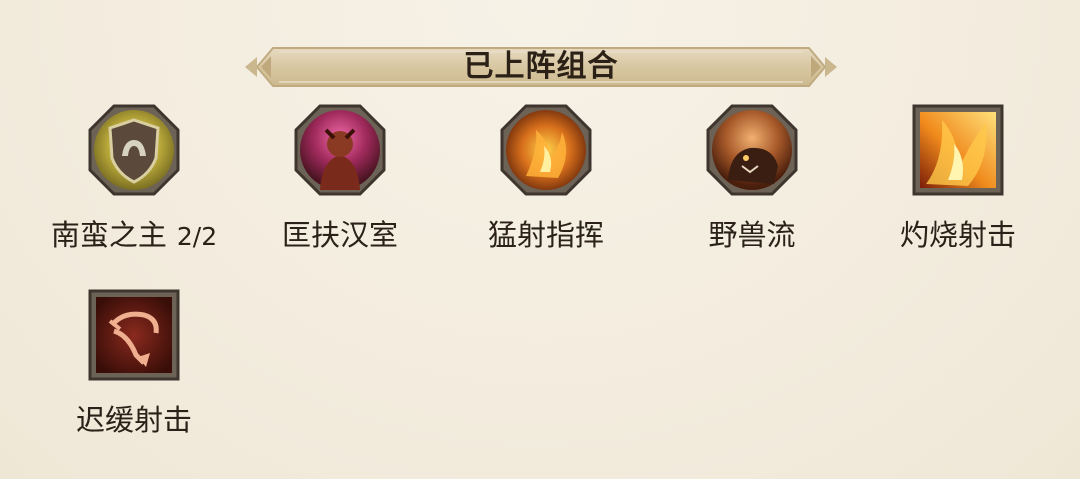 The image size is (1080, 479). What do you see at coordinates (133, 420) in the screenshot?
I see `combo-name: 迟缓射击` at bounding box center [133, 420].